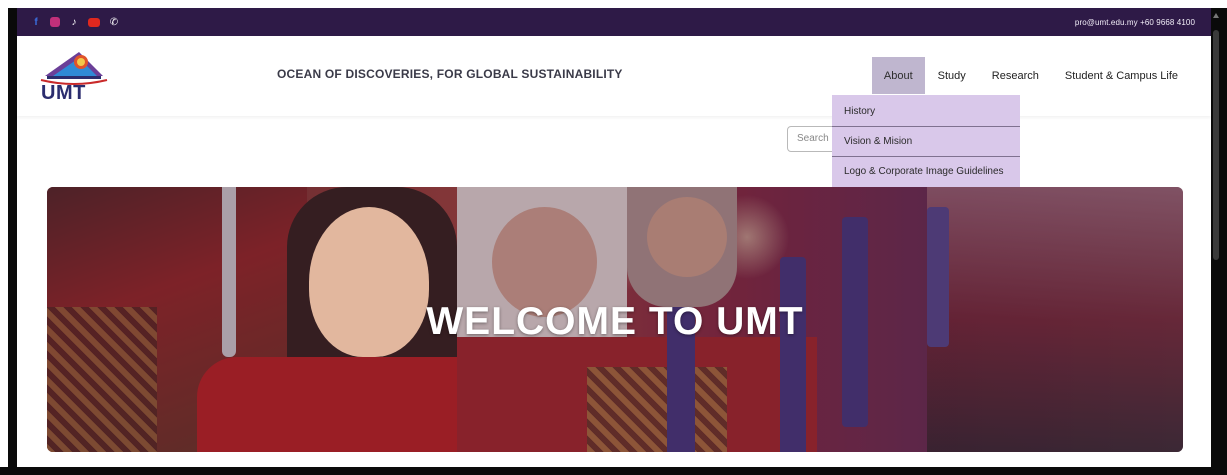  What do you see at coordinates (55, 22) in the screenshot?
I see `instagram-icon` at bounding box center [55, 22].